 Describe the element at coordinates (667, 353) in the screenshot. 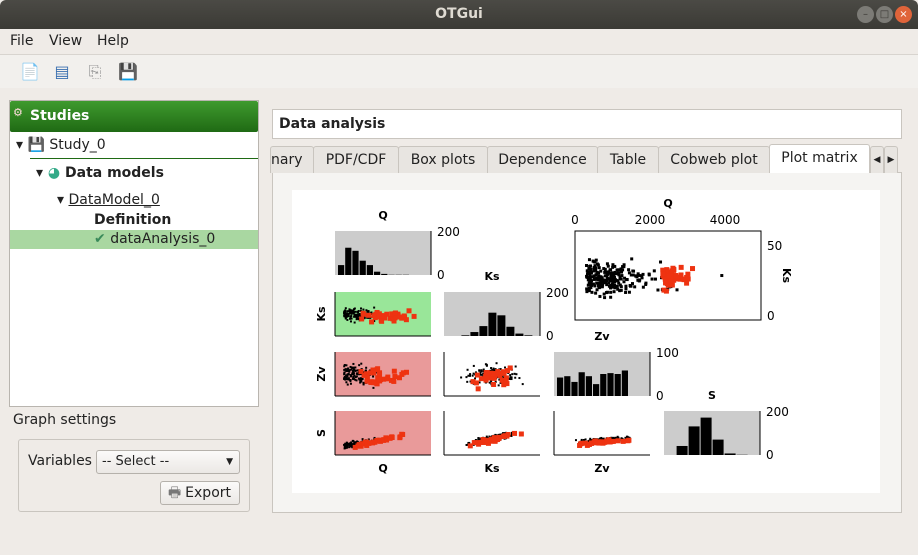

I see `histogram-ymax-label: 100` at that location.